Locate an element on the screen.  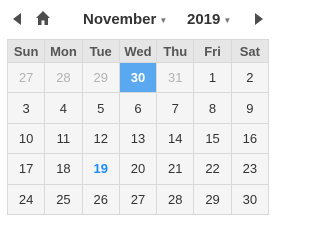
weekday-thu: Thu is located at coordinates (175, 51).